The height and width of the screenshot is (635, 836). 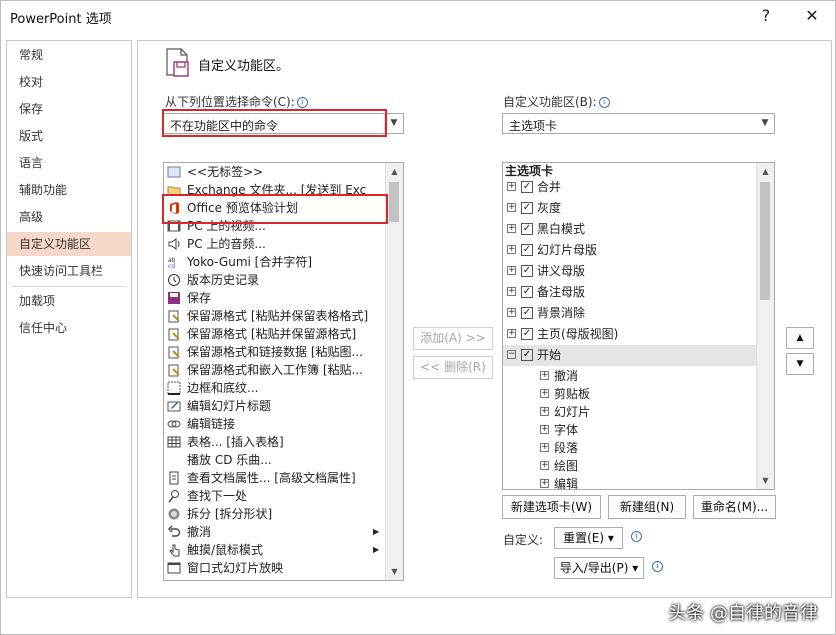 I want to click on list-item: 撤消 ▶, so click(x=274, y=532).